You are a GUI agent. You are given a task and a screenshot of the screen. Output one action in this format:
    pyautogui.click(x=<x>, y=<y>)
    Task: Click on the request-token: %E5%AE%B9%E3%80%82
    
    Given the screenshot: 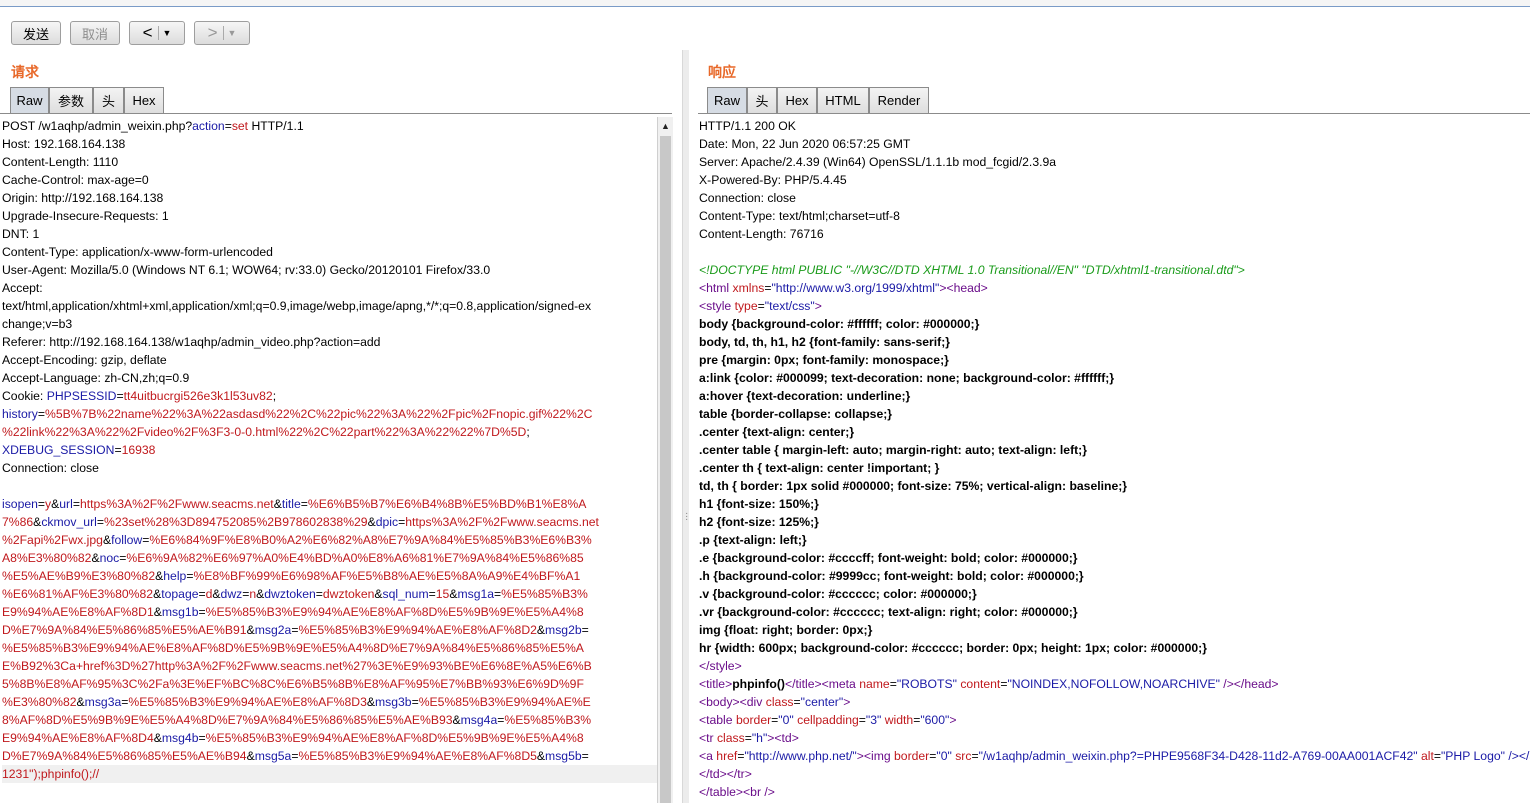 What is the action you would take?
    pyautogui.click(x=79, y=576)
    